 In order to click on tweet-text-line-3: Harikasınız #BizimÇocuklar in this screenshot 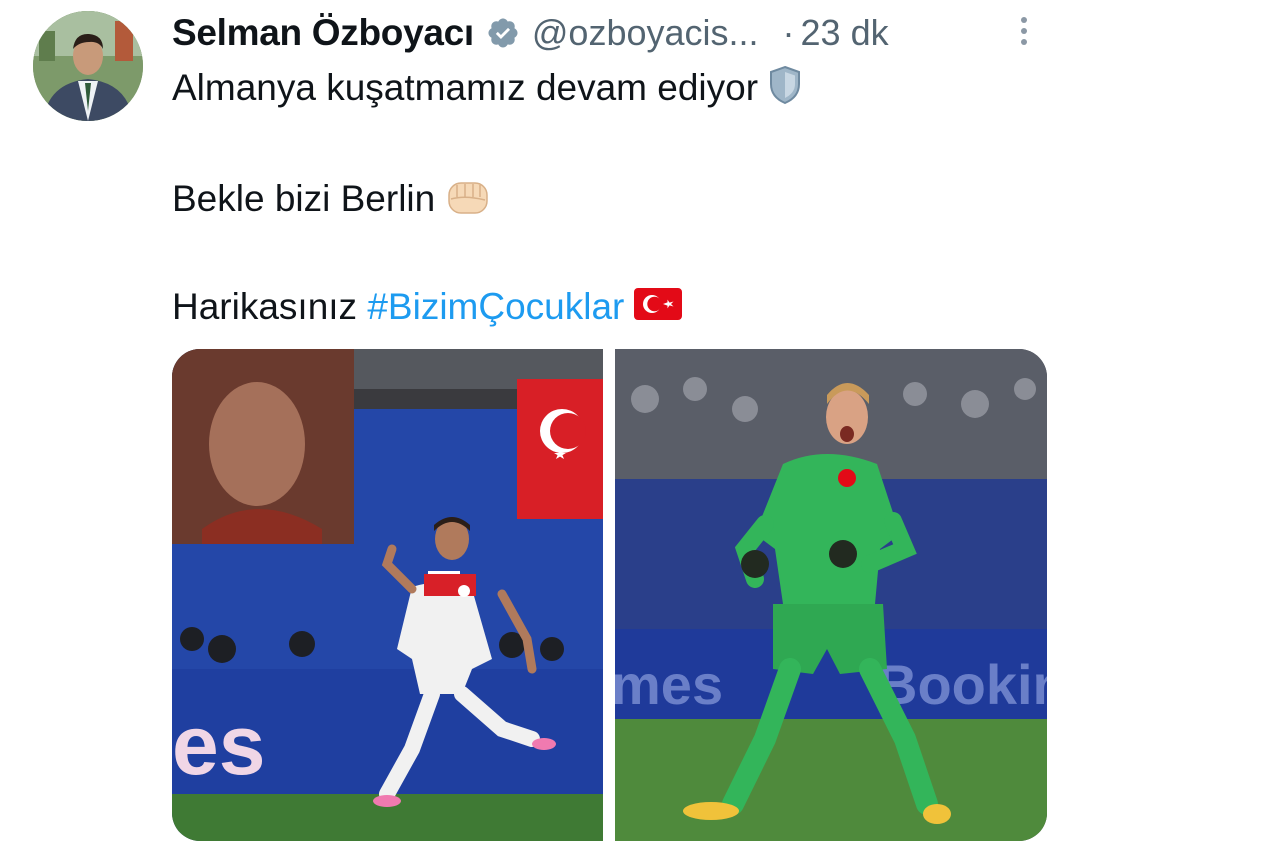, I will do `click(427, 308)`.